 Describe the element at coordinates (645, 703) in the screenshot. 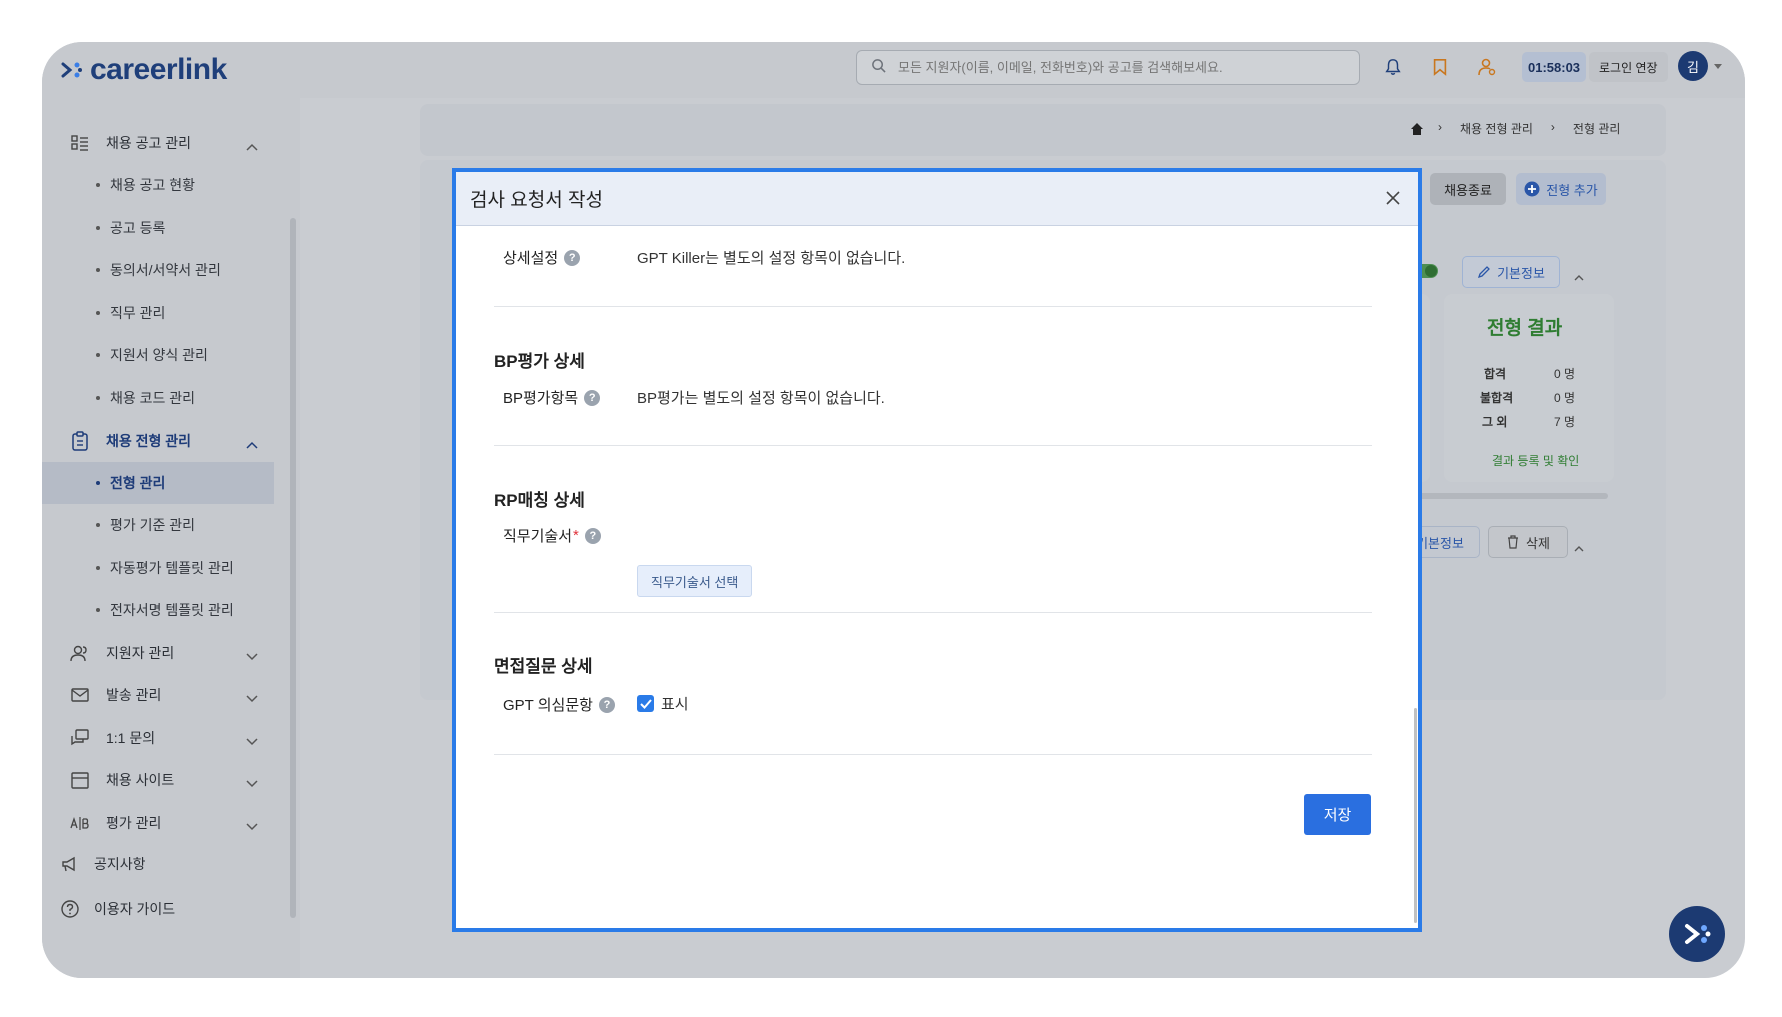

I see `checkmark-icon` at that location.